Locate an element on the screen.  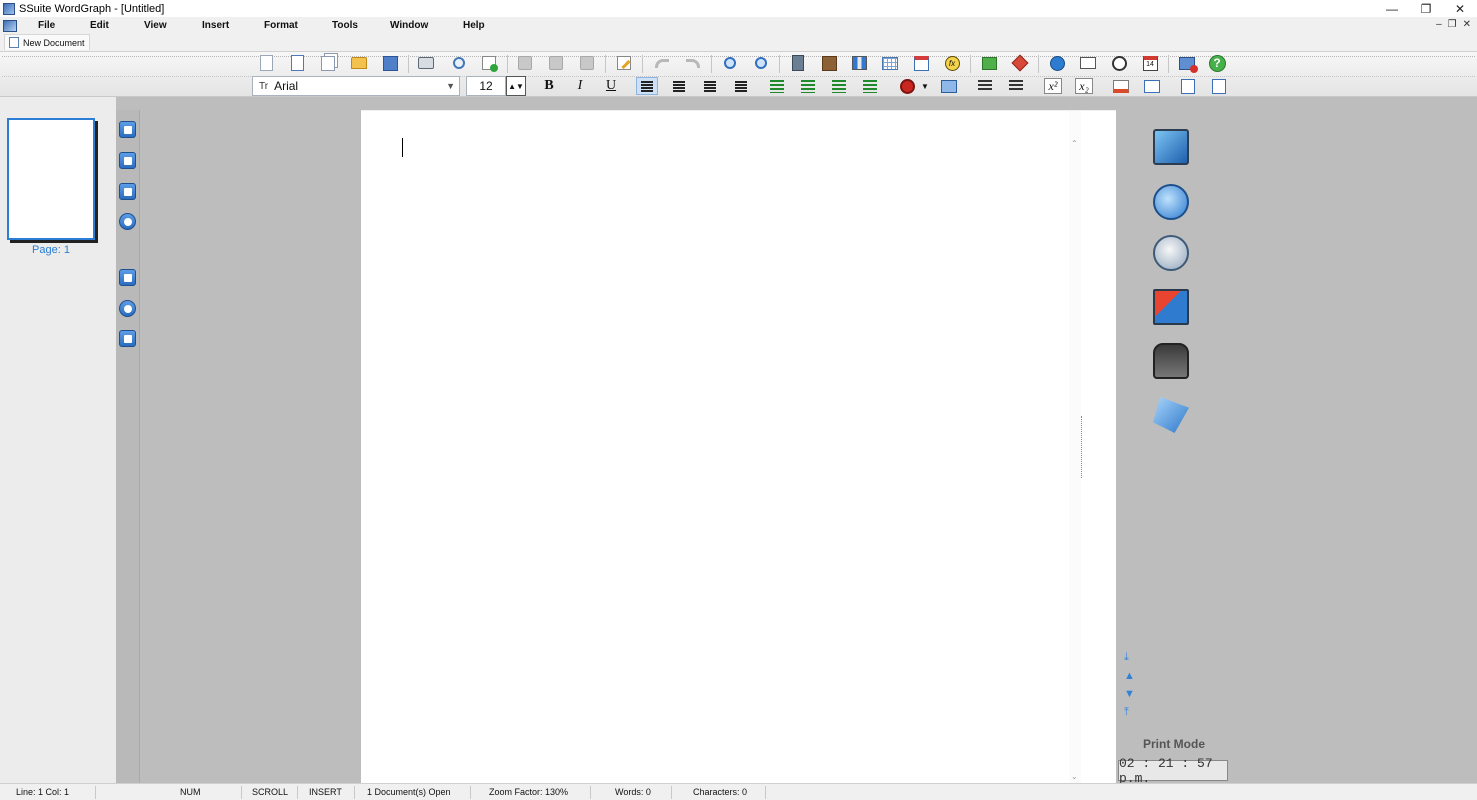
restore-button: ❐ is located at coordinates (1426, 8).